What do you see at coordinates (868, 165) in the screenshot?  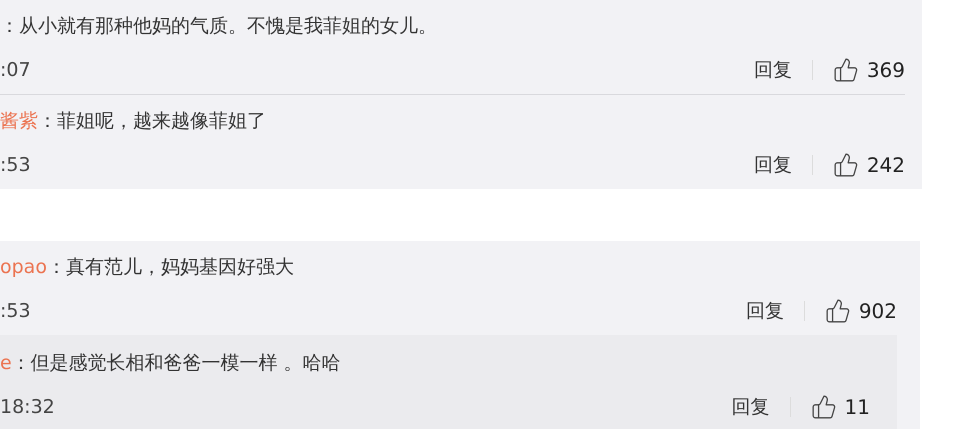 I see `like-button: 242` at bounding box center [868, 165].